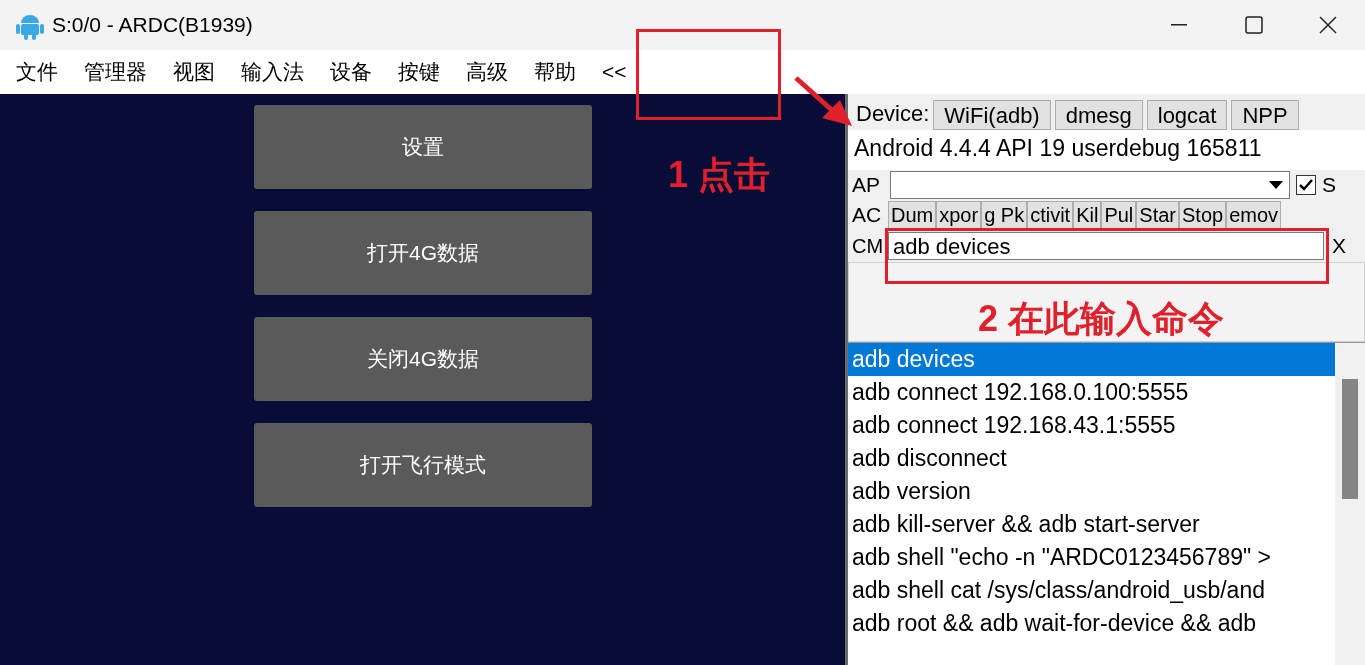  I want to click on menu-item: 视图, so click(194, 72).